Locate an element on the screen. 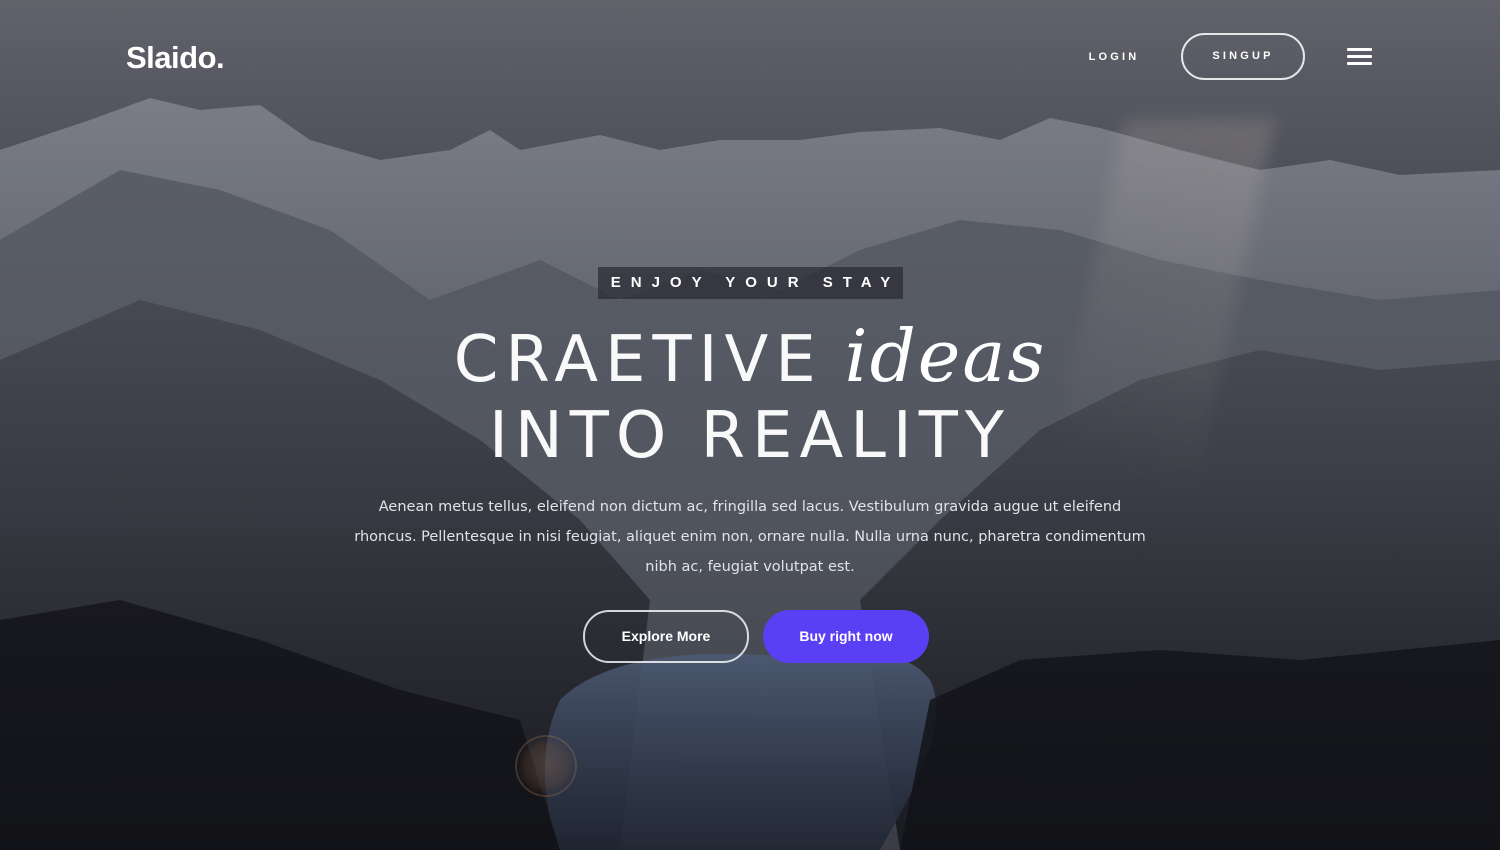  headline-line2-text: INTO REALITY is located at coordinates (750, 436).